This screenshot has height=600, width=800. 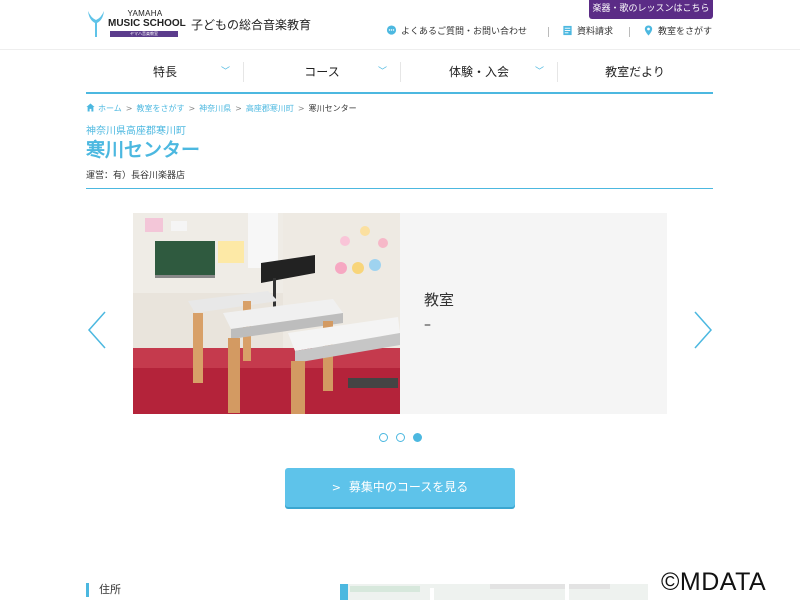 I want to click on nav-item-label: コース, so click(x=322, y=72).